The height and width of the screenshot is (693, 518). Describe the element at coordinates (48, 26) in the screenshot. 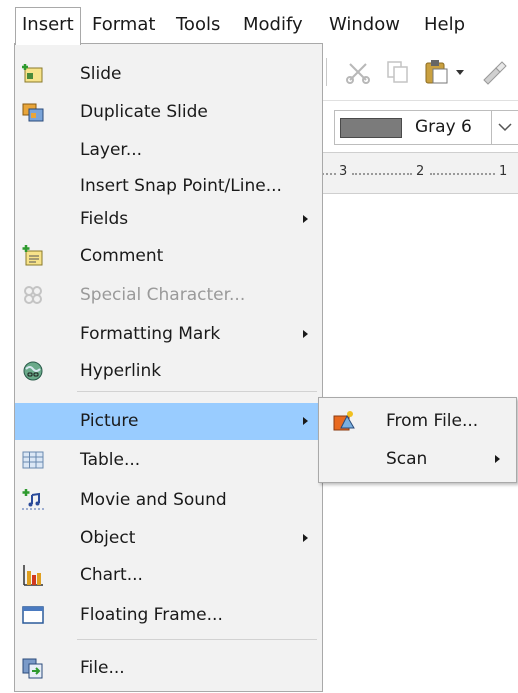

I see `menu-insert: Insert` at that location.